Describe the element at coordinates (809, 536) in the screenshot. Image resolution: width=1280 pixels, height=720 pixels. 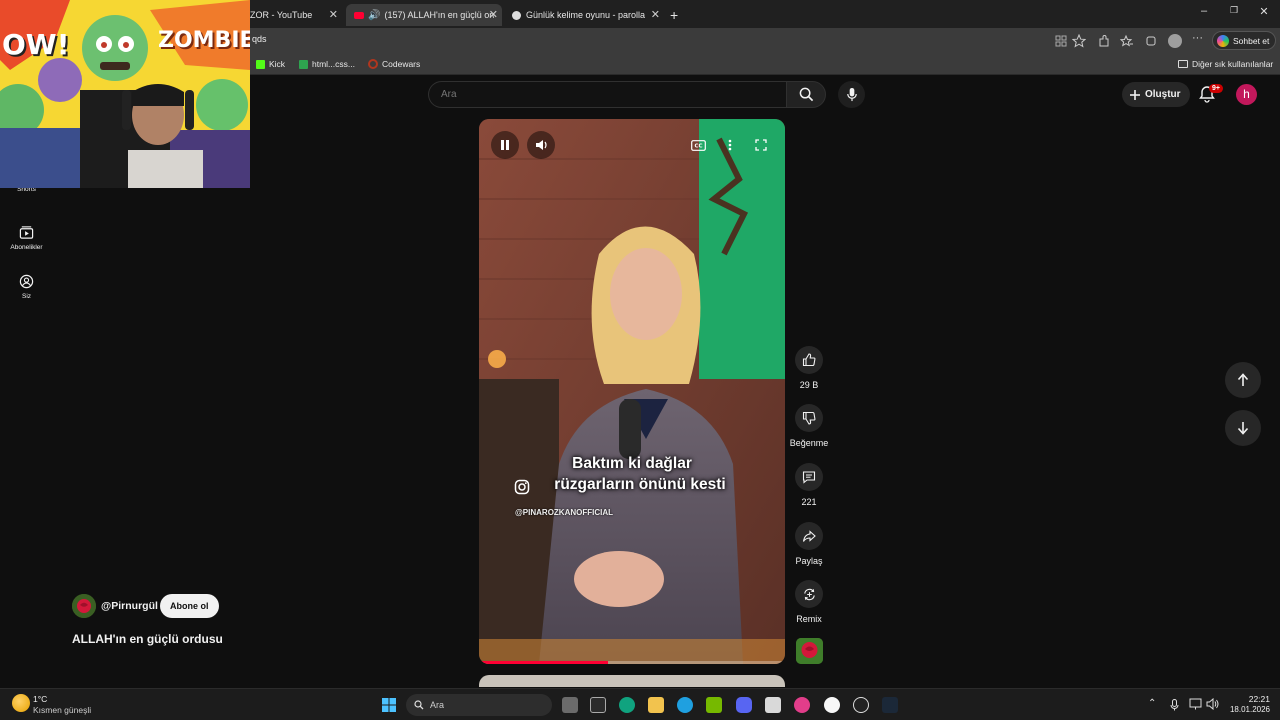
I see `share-button` at that location.